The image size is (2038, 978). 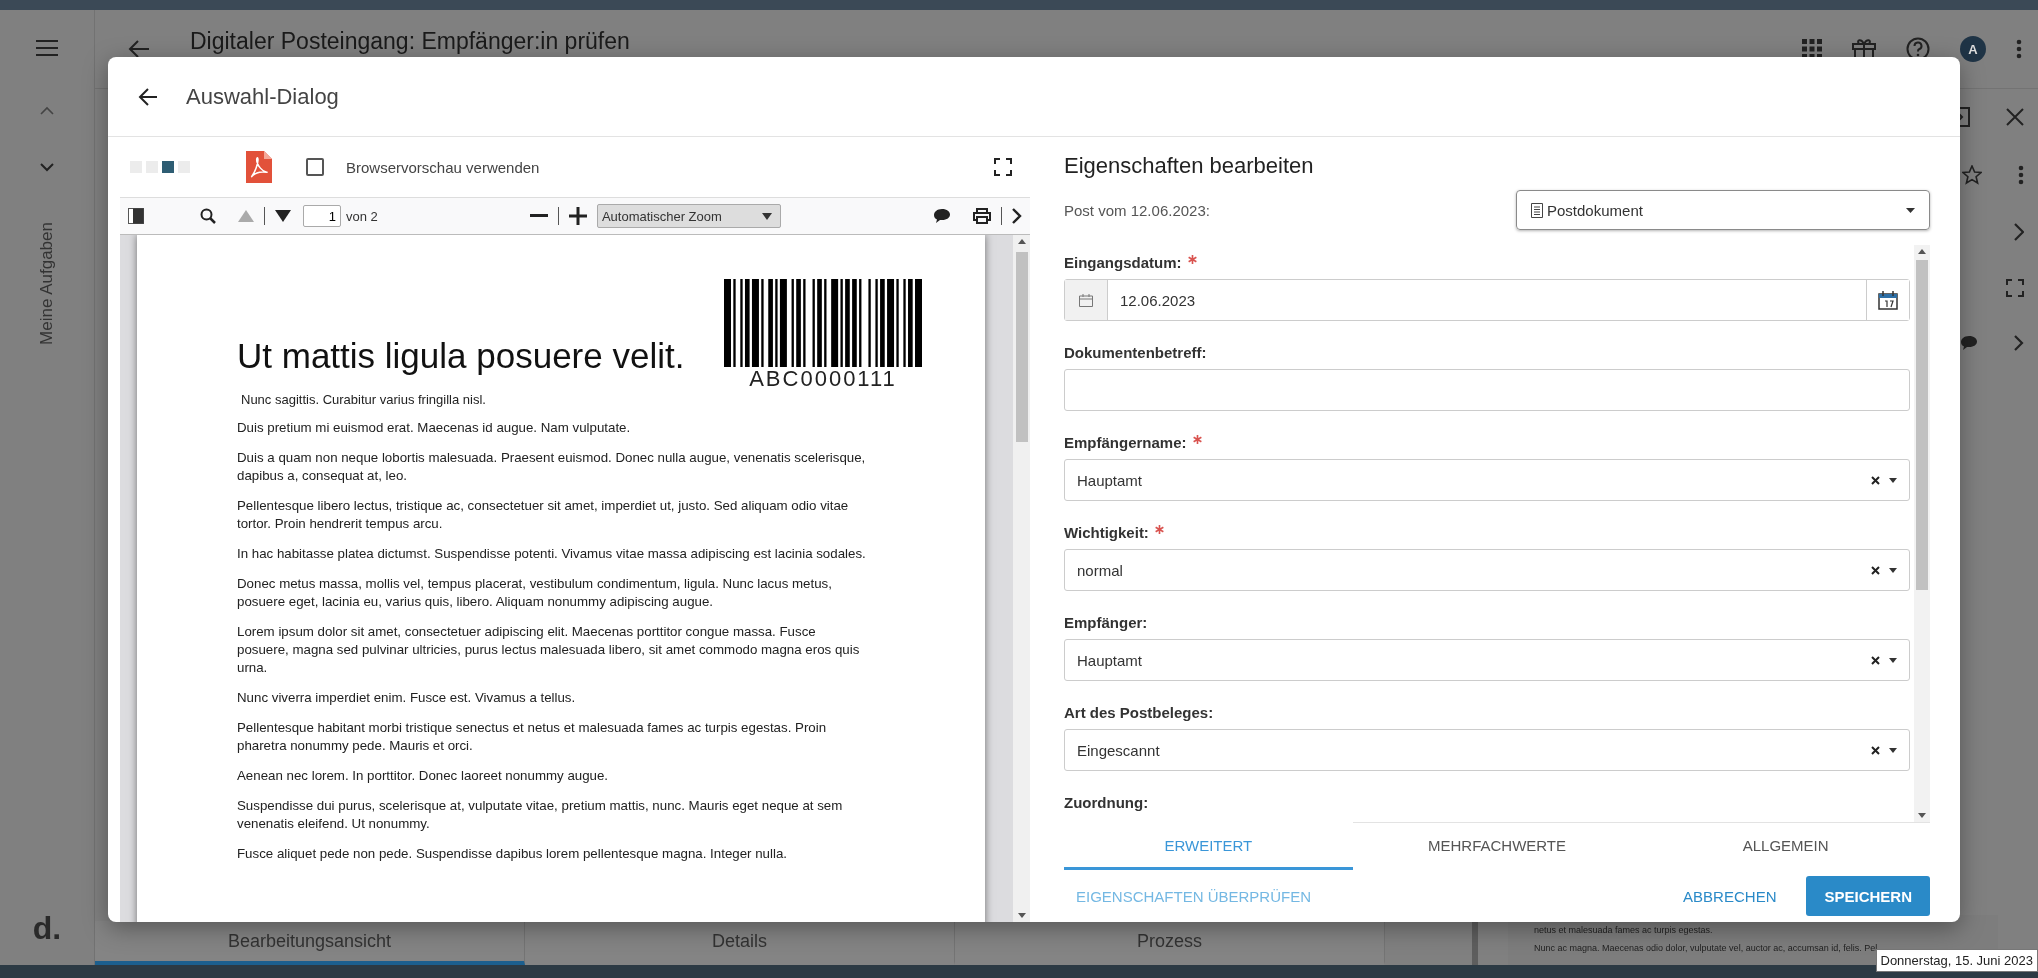 What do you see at coordinates (540, 815) in the screenshot?
I see `paragraph: Suspendisse dui purus, scelerisque at, vulputate vitae, pretium mattis, nunc. Mauris eget neque at sem venenatis eleifend. Ut nonummy.` at bounding box center [540, 815].